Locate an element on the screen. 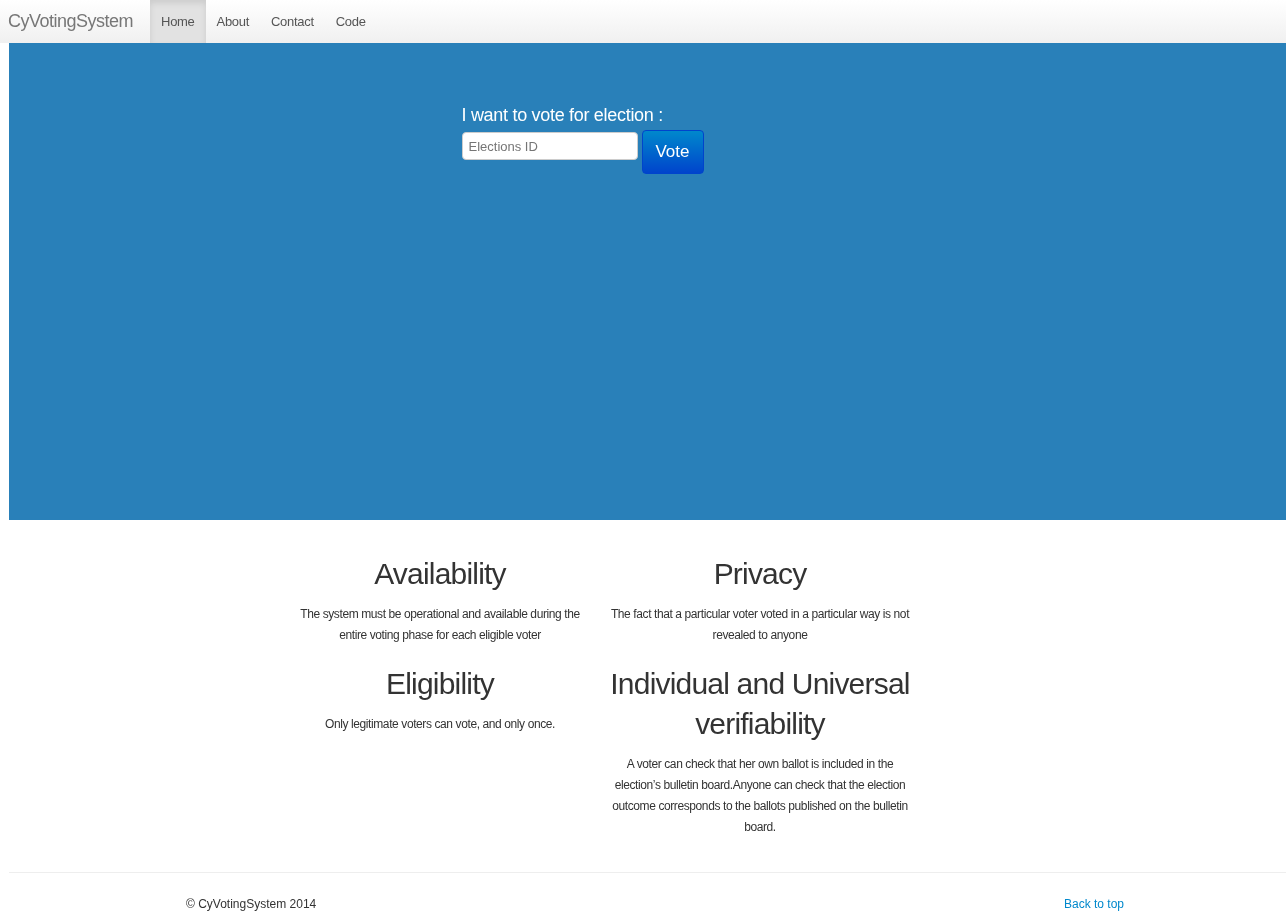 This screenshot has height=913, width=1286. back-to-top-link: Back to top is located at coordinates (1093, 904).